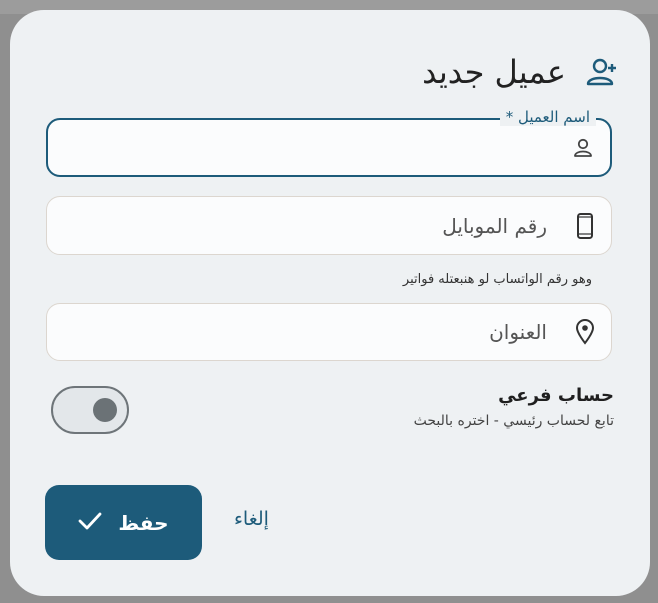 This screenshot has width=658, height=603. Describe the element at coordinates (518, 332) in the screenshot. I see `address-placeholder: العنوان` at that location.